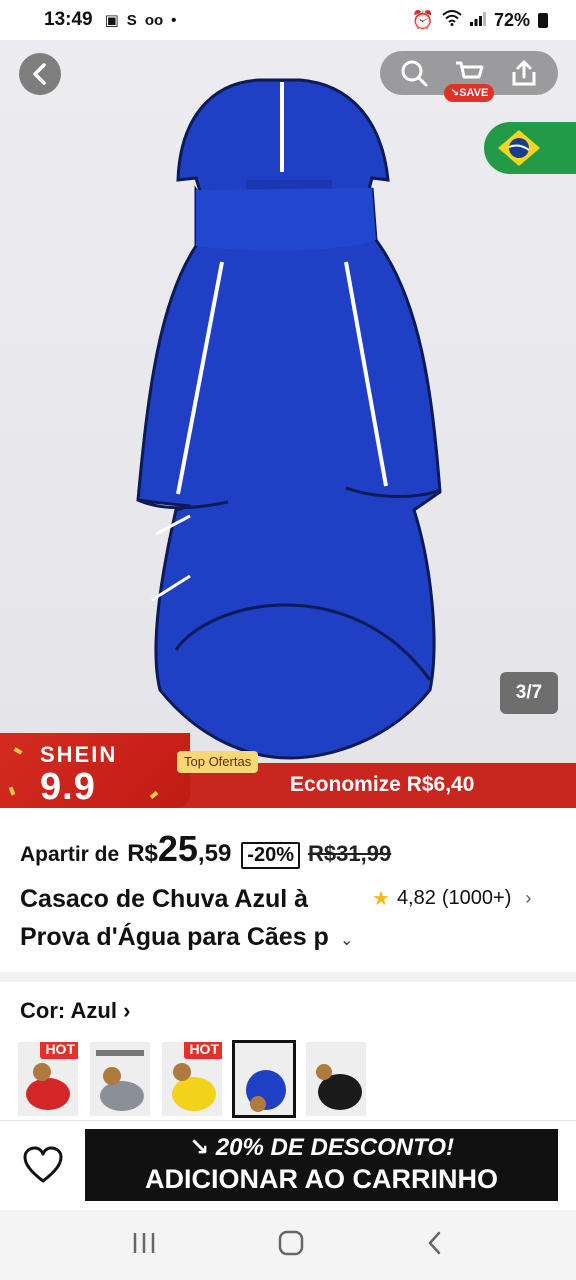  What do you see at coordinates (288, 770) in the screenshot?
I see `promo-banner: SHEIN 9.9 Top Ofertas Economize R$6,40` at bounding box center [288, 770].